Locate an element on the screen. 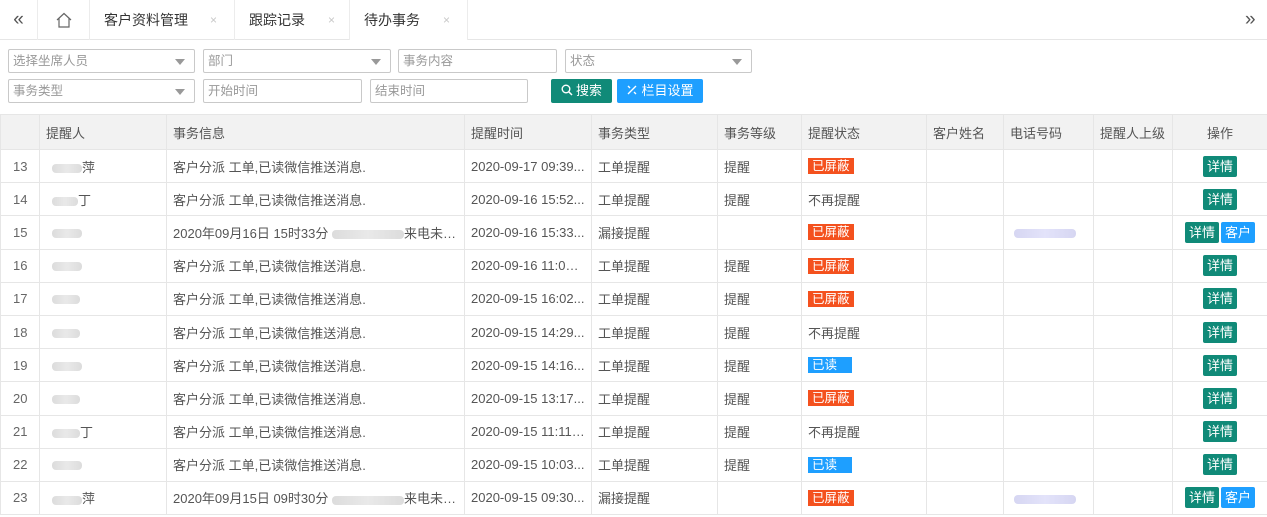 This screenshot has width=1267, height=517. tab-bar: « 客户资料管理 × 跟踪记录 × 待办事务 × » is located at coordinates (633, 20).